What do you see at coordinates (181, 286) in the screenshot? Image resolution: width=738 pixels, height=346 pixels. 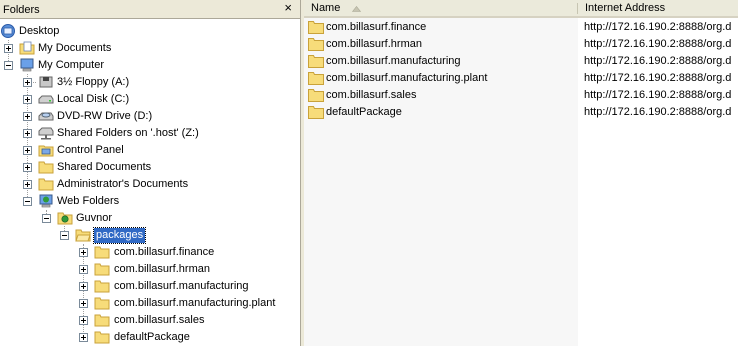 I see `tree-item-label: com.billasurf.manufacturing` at bounding box center [181, 286].